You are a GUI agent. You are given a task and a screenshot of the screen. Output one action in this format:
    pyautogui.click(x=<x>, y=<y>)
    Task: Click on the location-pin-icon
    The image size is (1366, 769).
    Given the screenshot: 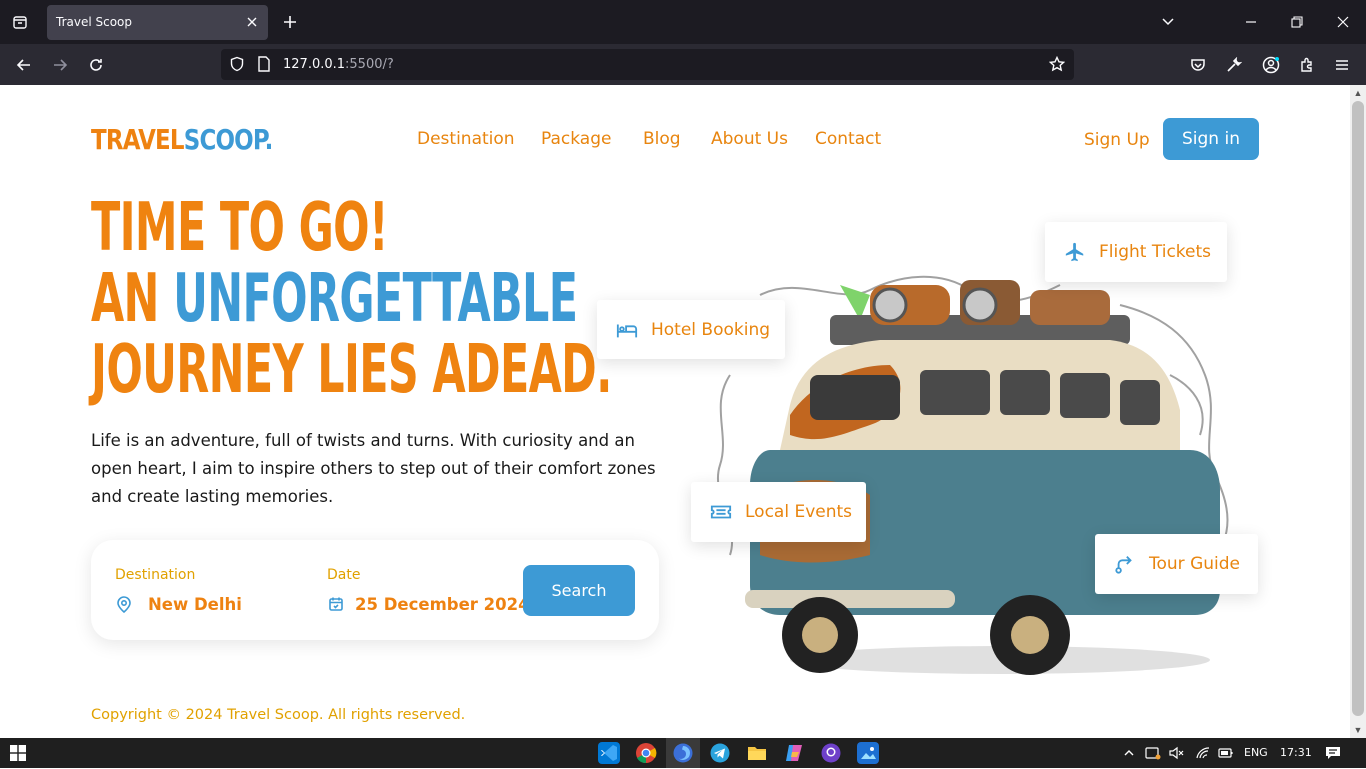 What is the action you would take?
    pyautogui.click(x=124, y=604)
    